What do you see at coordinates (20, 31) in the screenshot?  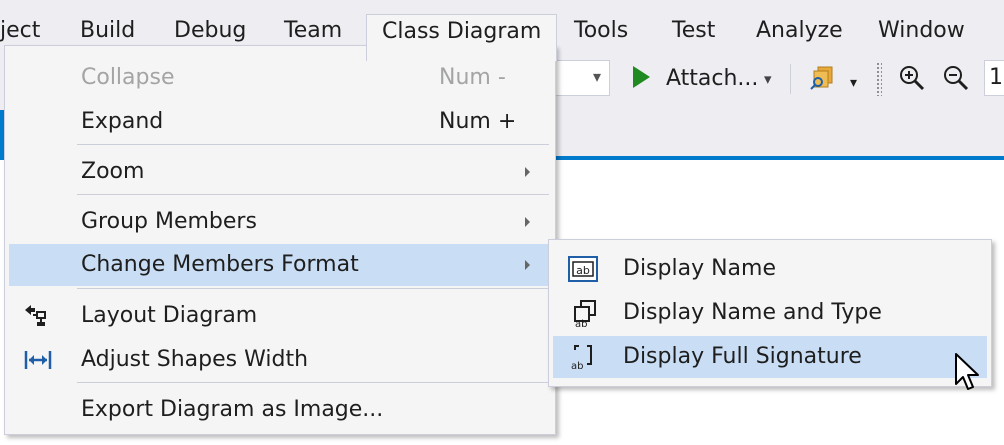 I see `menu-project: ject` at bounding box center [20, 31].